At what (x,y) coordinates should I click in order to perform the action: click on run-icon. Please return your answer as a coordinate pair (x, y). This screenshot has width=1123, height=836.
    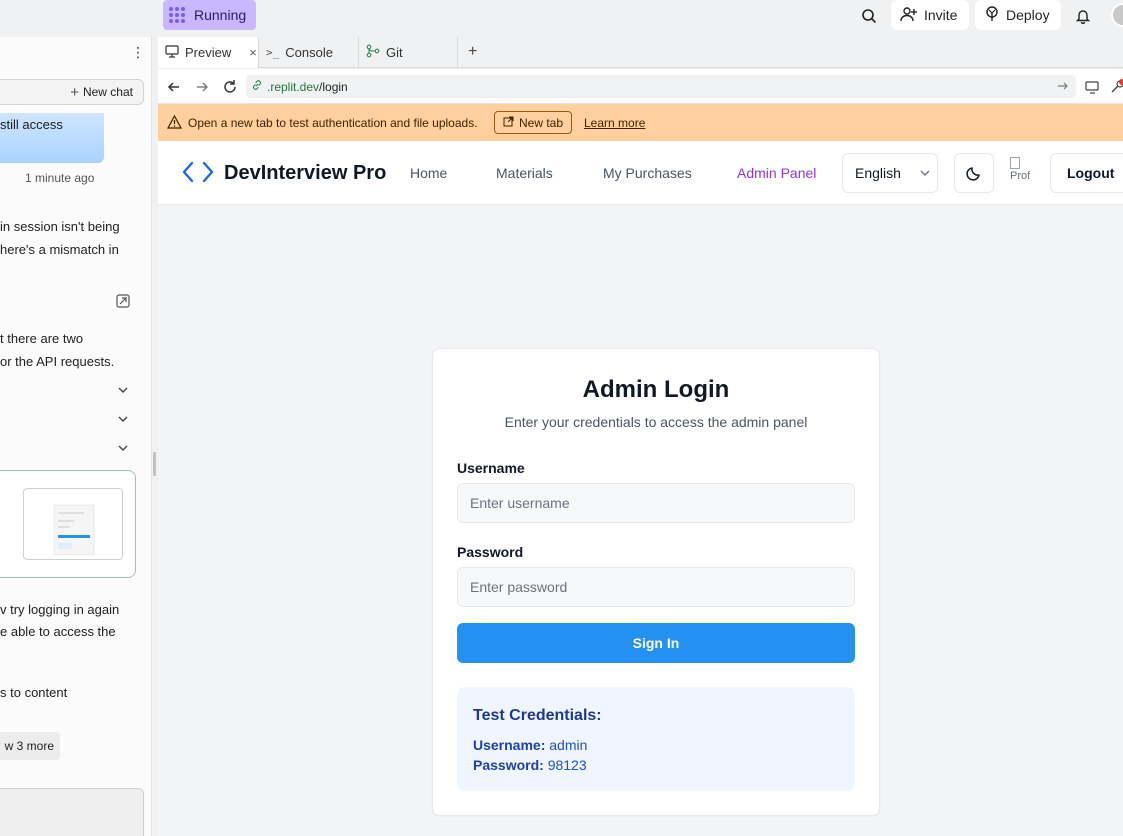
    Looking at the image, I should click on (177, 15).